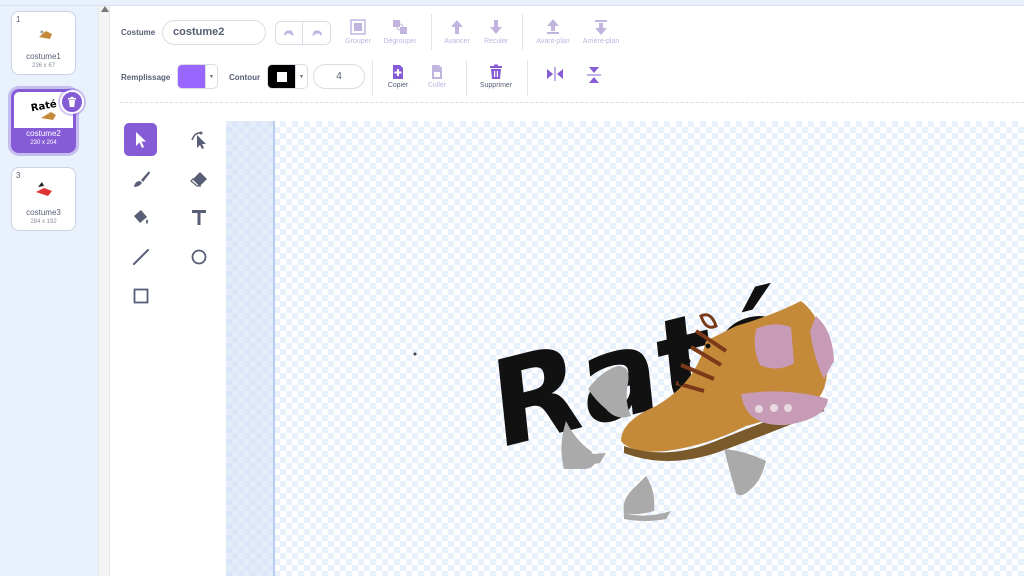  Describe the element at coordinates (496, 41) in the screenshot. I see `backward-label: Reculer` at that location.